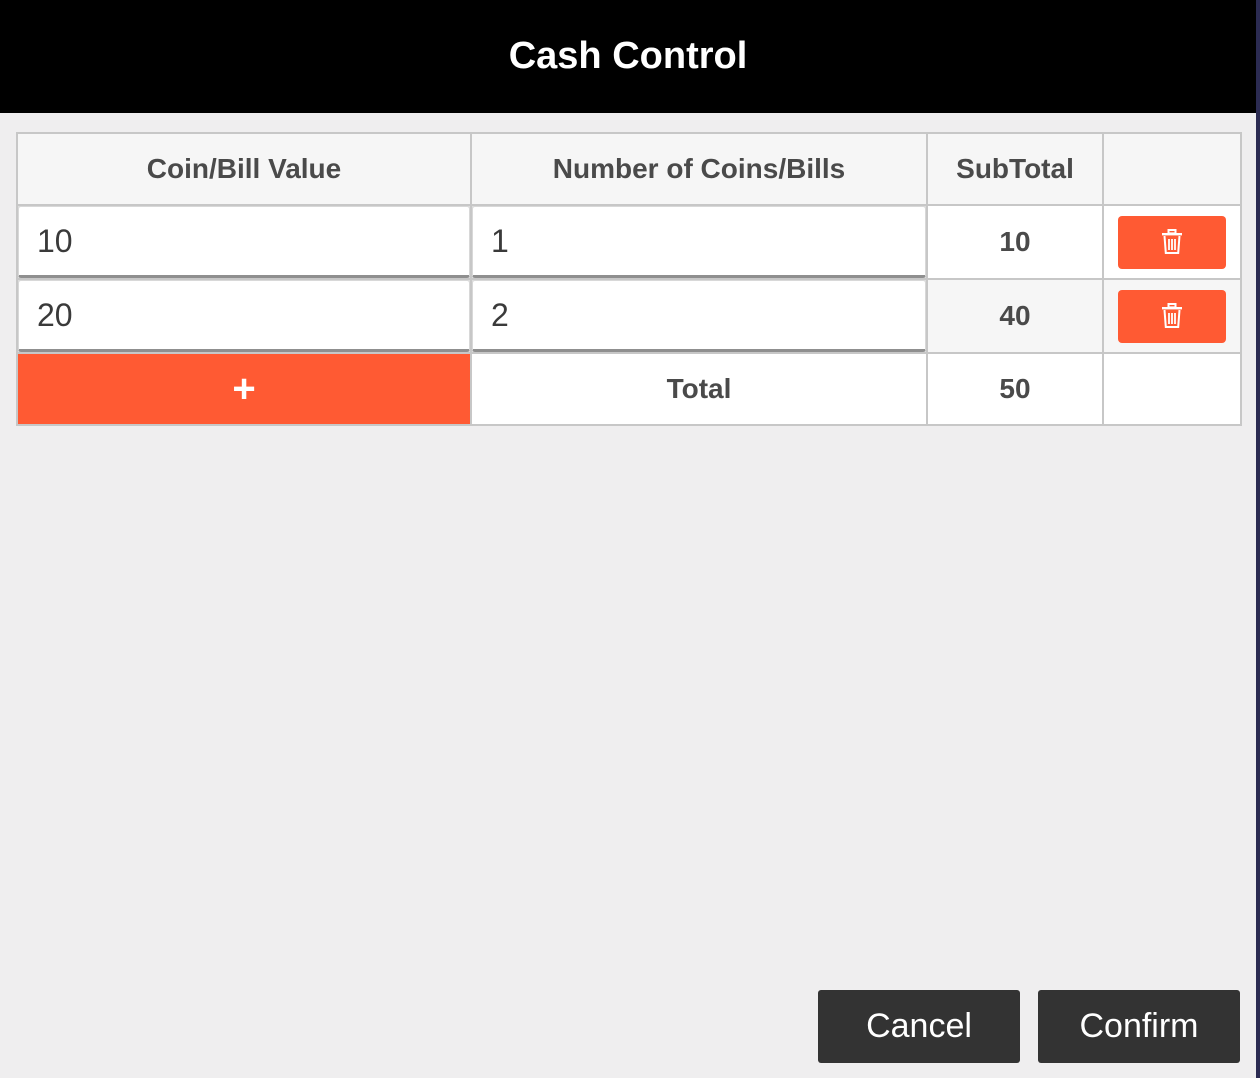  I want to click on count-cell: 2, so click(699, 316).